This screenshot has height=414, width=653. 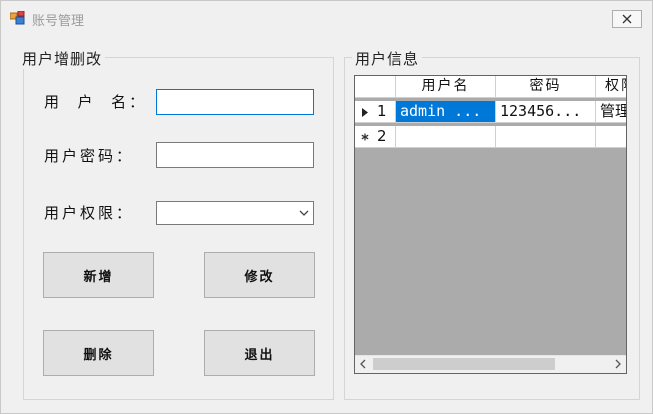 What do you see at coordinates (96, 102) in the screenshot?
I see `username-label: 用 户 名：` at bounding box center [96, 102].